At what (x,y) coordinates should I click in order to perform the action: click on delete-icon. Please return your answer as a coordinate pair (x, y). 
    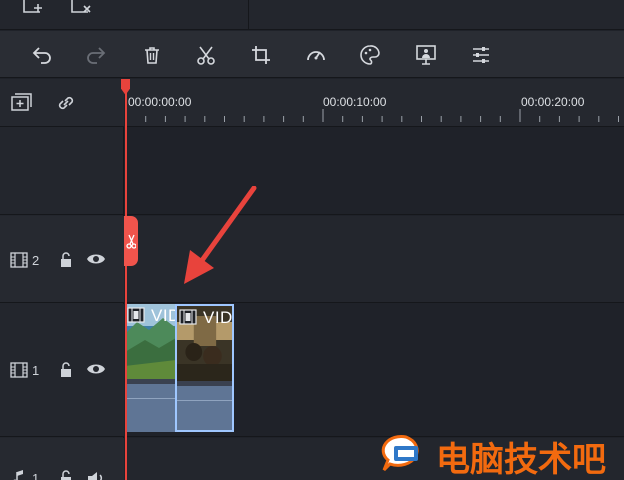
    Looking at the image, I should click on (152, 55).